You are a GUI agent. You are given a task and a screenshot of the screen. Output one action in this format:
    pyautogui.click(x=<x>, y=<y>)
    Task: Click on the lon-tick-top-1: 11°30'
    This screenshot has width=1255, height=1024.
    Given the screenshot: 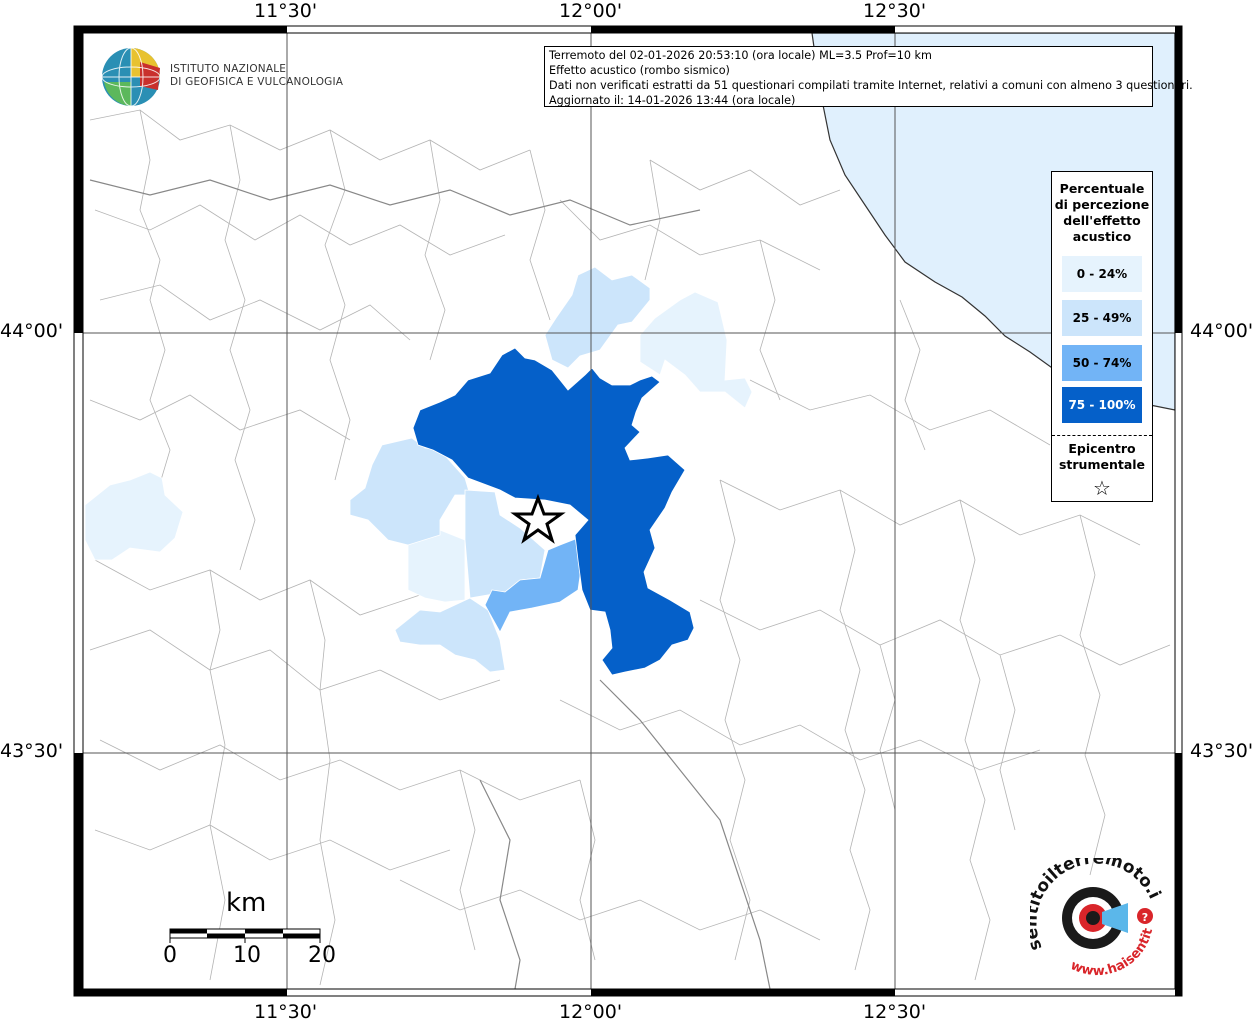 What is the action you would take?
    pyautogui.click(x=286, y=11)
    